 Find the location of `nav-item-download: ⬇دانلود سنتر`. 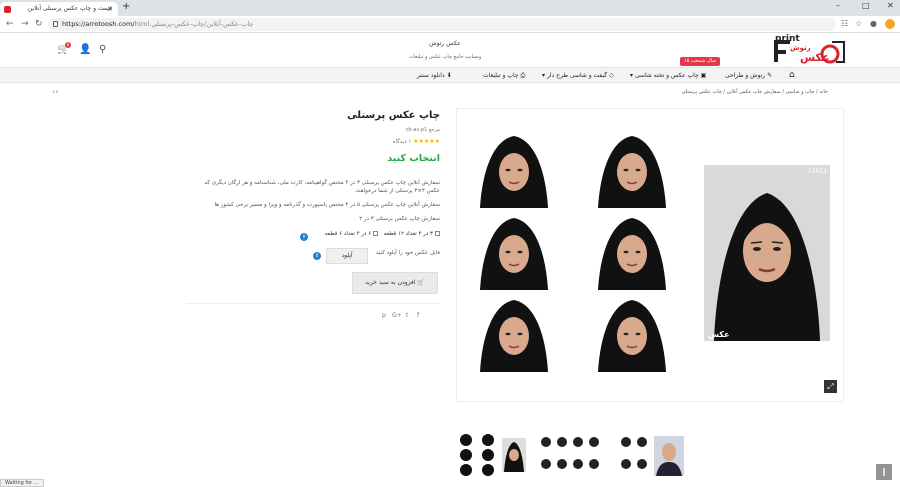

nav-item-download: ⬇دانلود سنتر is located at coordinates (434, 75).